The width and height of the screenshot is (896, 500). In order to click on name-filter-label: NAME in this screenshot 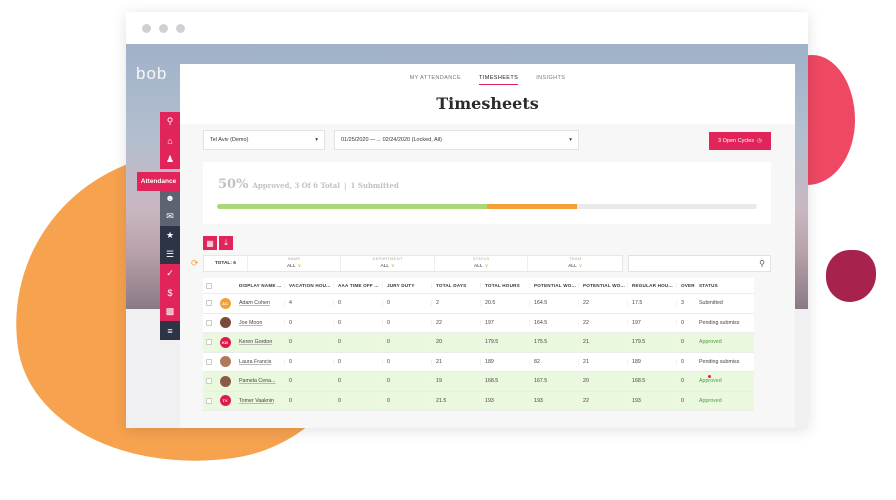, I will do `click(294, 258)`.